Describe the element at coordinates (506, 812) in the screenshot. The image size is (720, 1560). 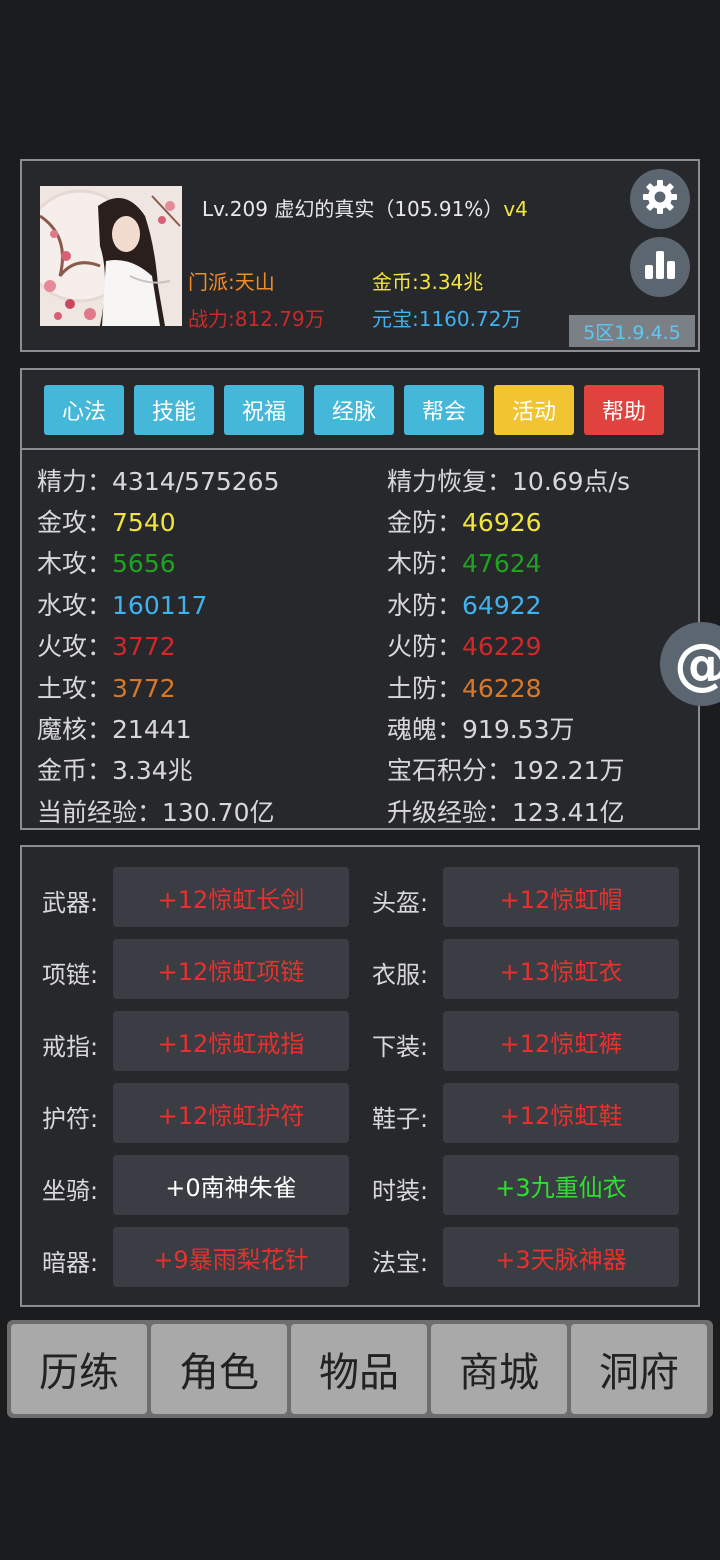
I see `stat-levelup-exp: 升级经验：123.41亿` at that location.